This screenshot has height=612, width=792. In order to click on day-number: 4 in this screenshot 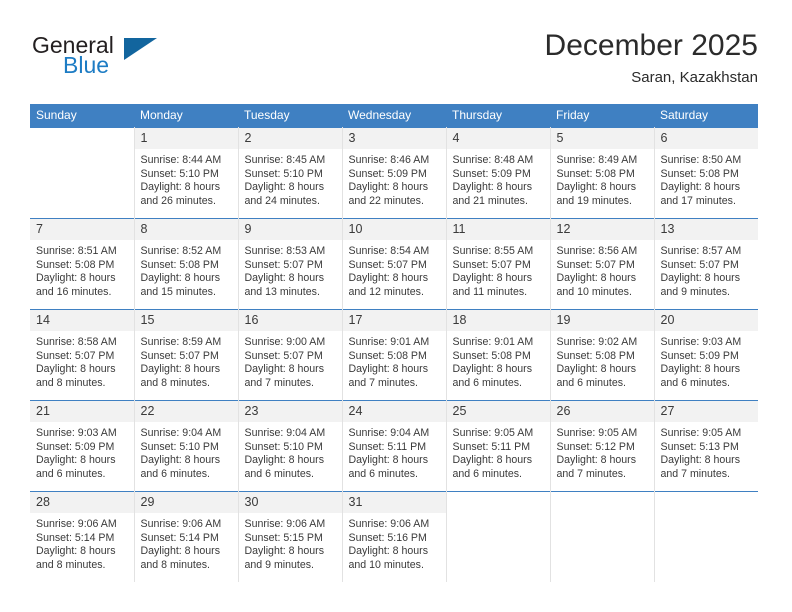, I will do `click(498, 139)`.